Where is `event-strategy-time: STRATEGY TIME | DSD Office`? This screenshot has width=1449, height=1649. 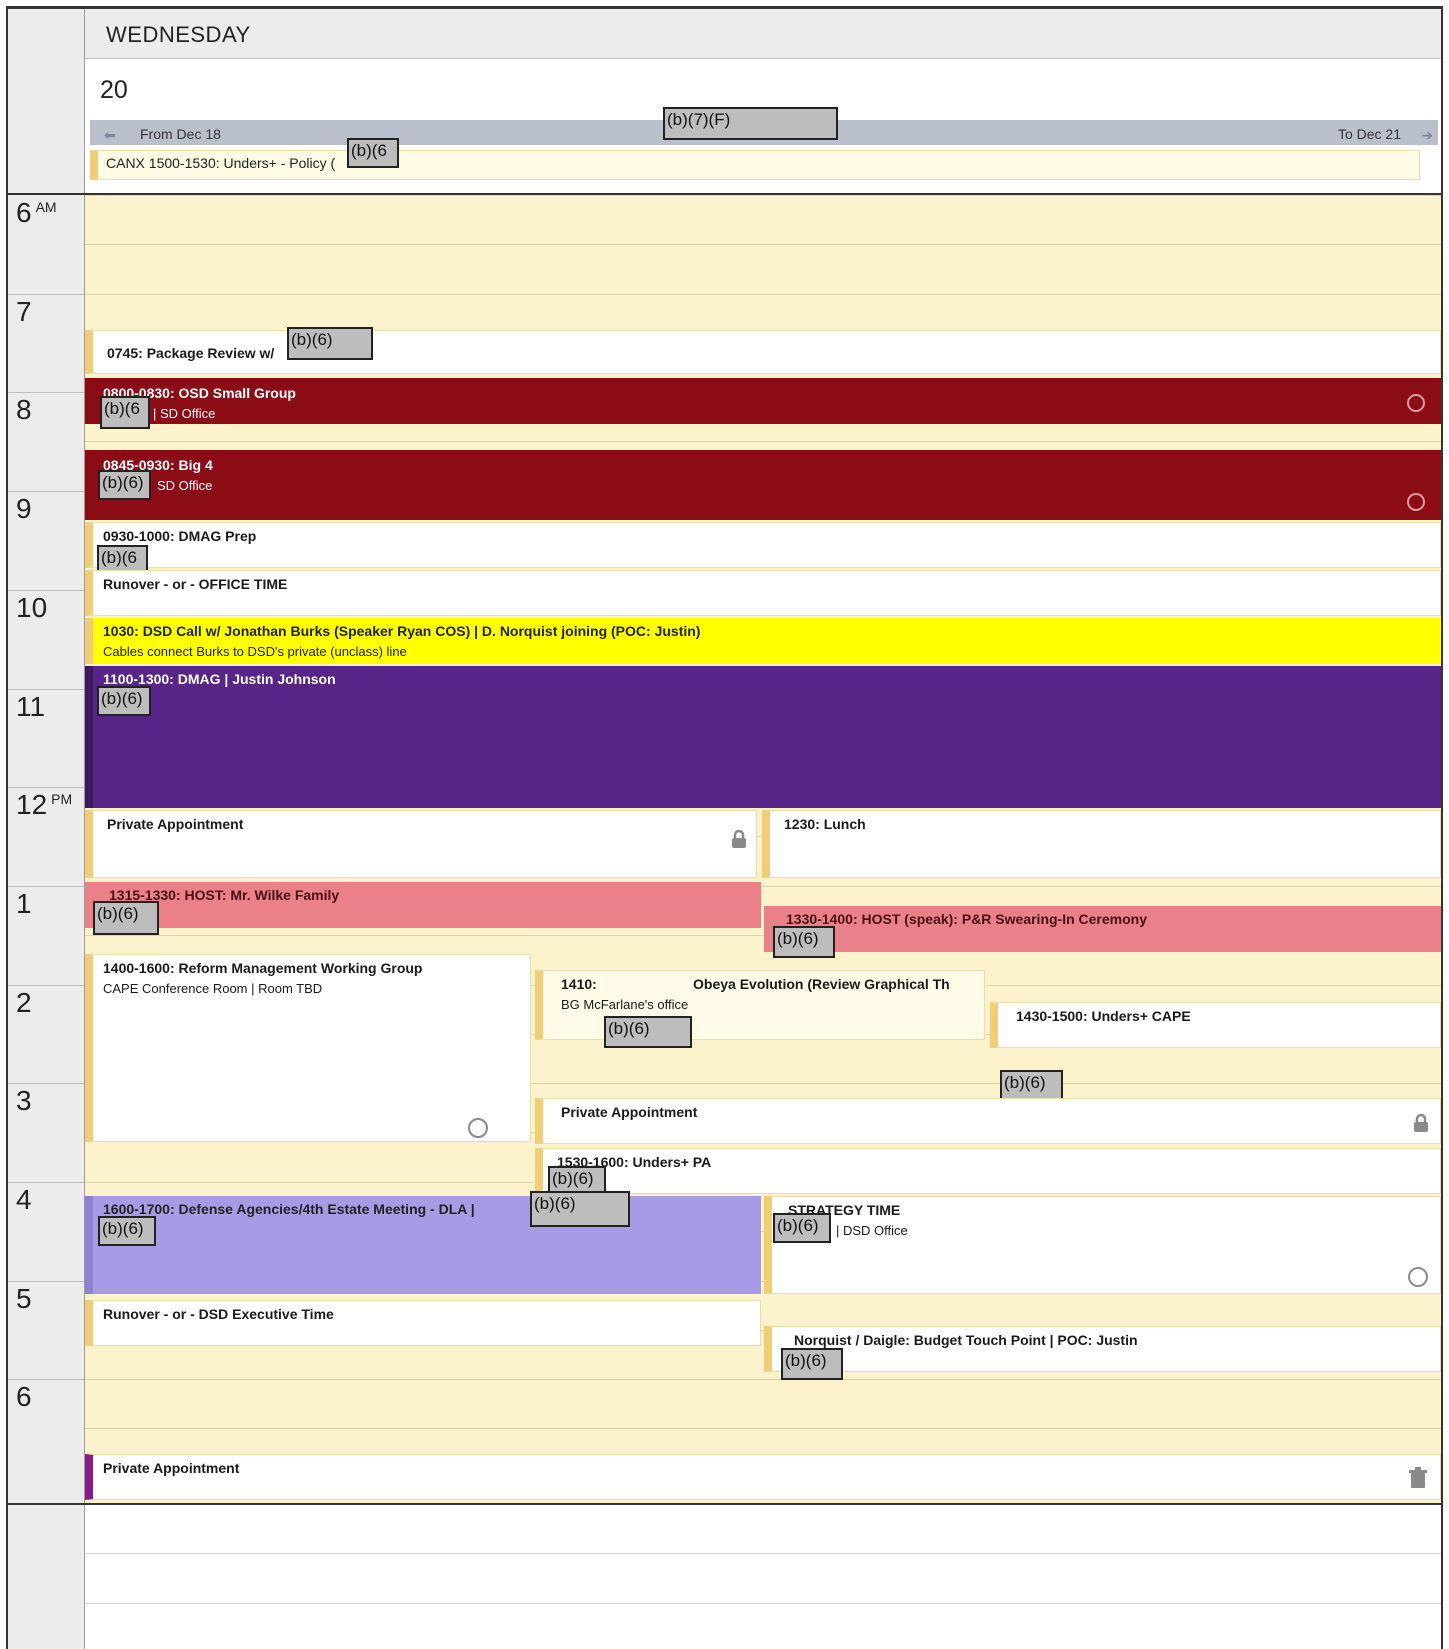
event-strategy-time: STRATEGY TIME | DSD Office is located at coordinates (1102, 1245).